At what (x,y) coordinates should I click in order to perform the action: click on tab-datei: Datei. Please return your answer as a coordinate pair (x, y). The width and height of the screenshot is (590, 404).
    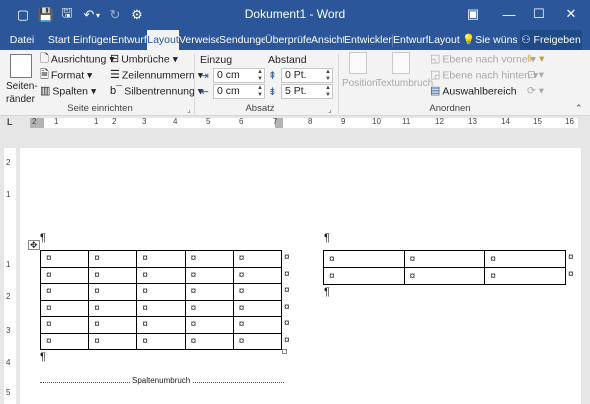
    Looking at the image, I should click on (22, 40).